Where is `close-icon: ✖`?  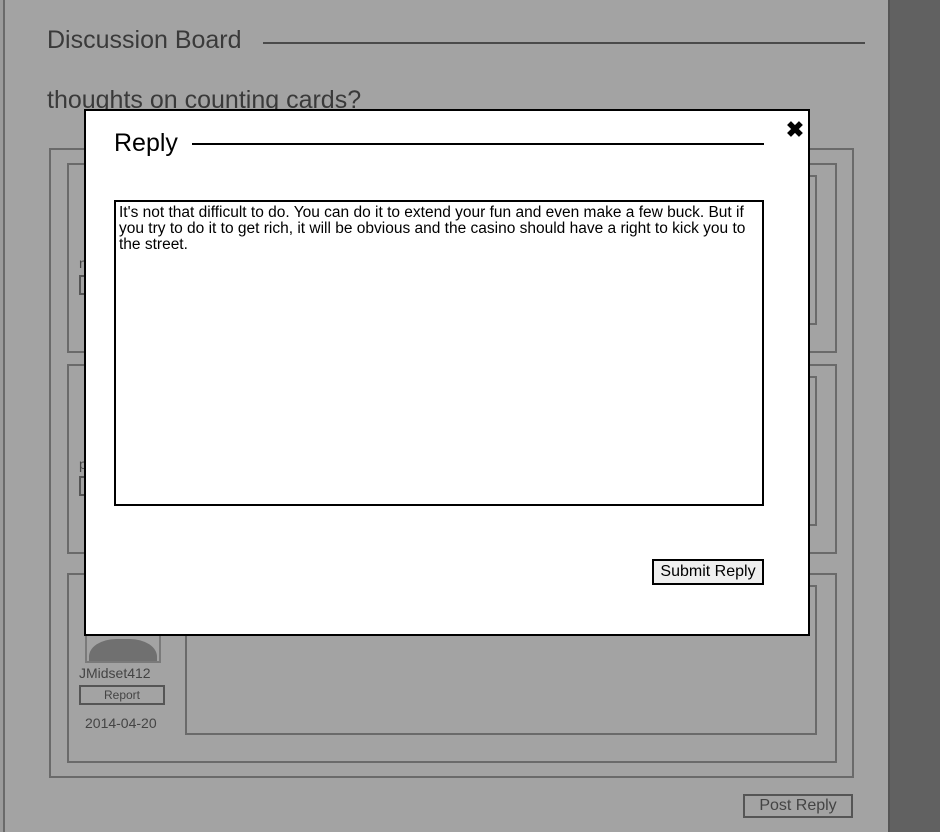
close-icon: ✖ is located at coordinates (795, 130).